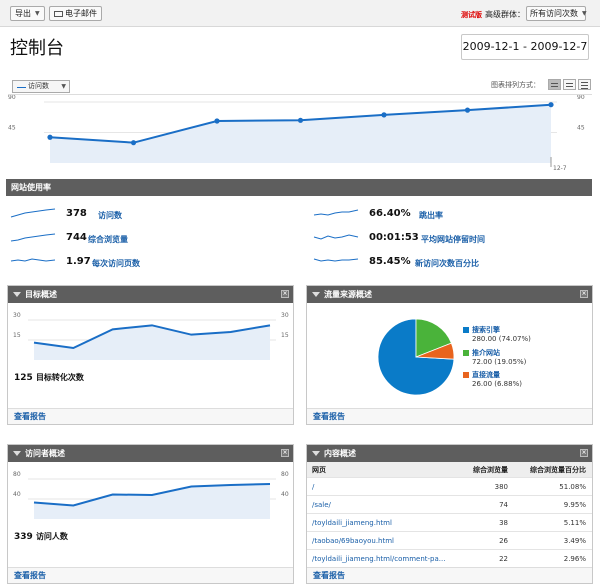  Describe the element at coordinates (572, 487) in the screenshot. I see `percent-cell: 51.08%` at that location.